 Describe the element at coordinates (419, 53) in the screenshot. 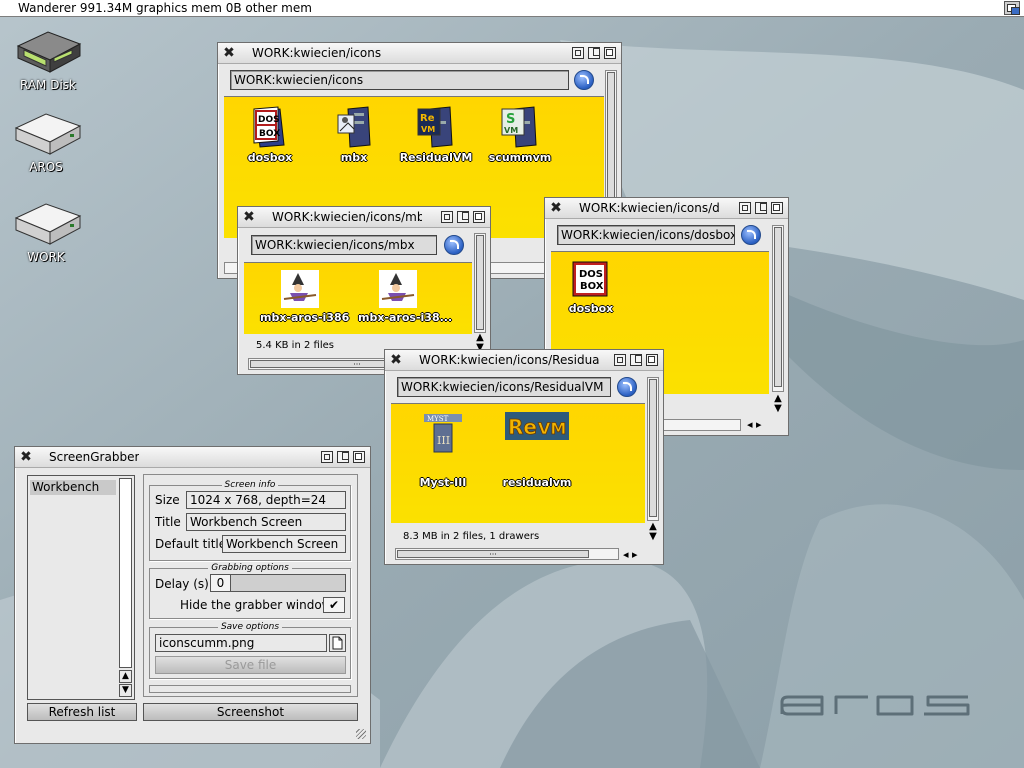

I see `window-title-bar: ✖ WORK:kwiecien/icons` at that location.